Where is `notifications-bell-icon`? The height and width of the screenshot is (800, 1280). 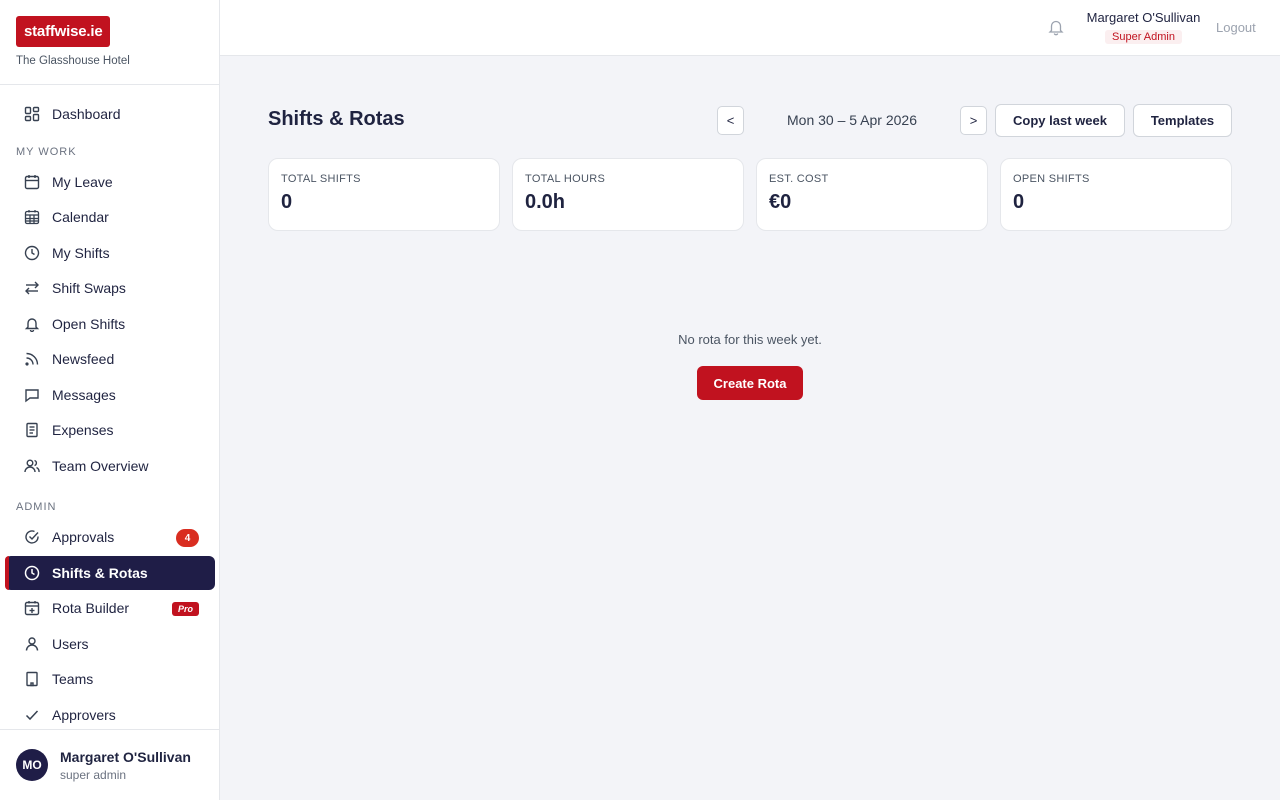
notifications-bell-icon is located at coordinates (1056, 27).